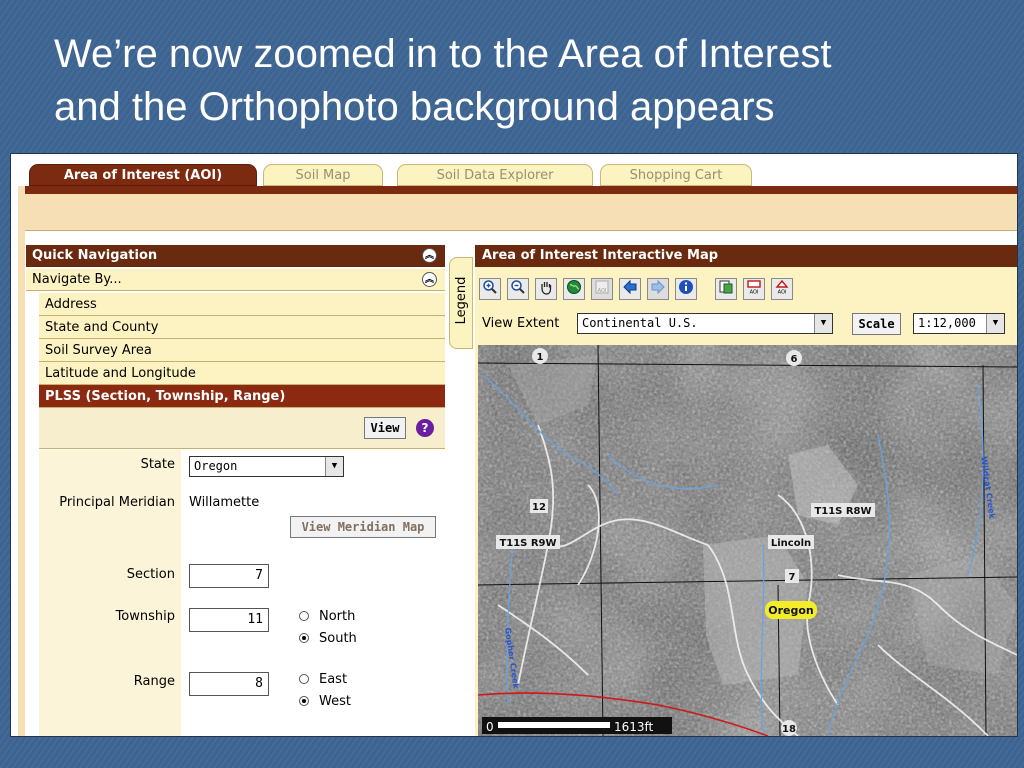 This screenshot has height=768, width=1024. What do you see at coordinates (726, 289) in the screenshot?
I see `select-features-icon` at bounding box center [726, 289].